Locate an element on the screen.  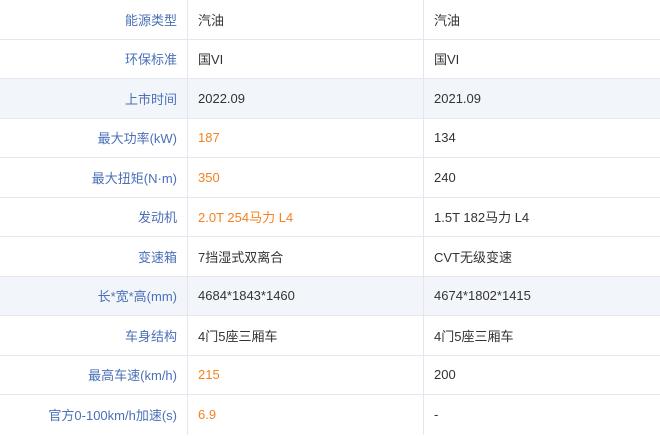
spec-label: 车身结构 is located at coordinates (94, 335).